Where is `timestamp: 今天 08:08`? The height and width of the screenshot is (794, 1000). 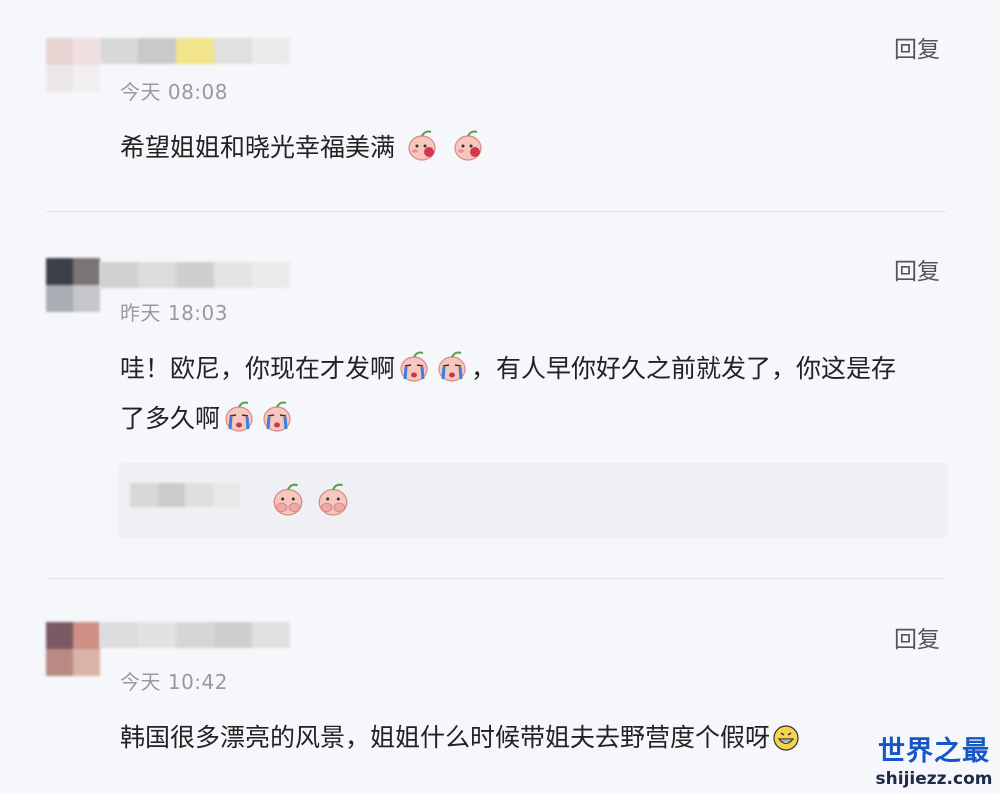 timestamp: 今天 08:08 is located at coordinates (174, 92).